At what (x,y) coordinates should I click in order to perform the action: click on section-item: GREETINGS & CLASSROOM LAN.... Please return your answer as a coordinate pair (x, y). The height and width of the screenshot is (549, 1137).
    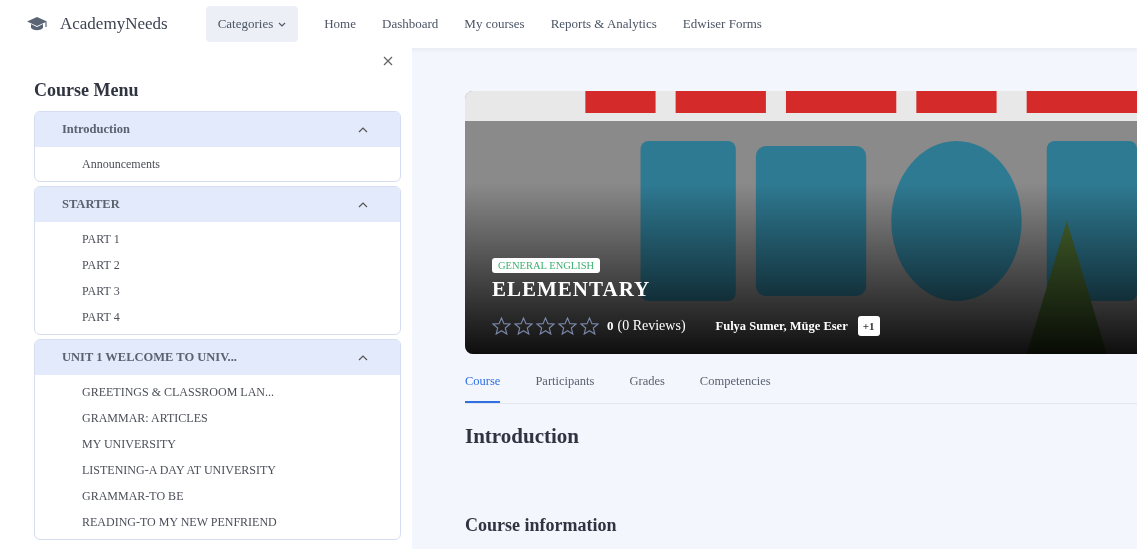
    Looking at the image, I should click on (241, 392).